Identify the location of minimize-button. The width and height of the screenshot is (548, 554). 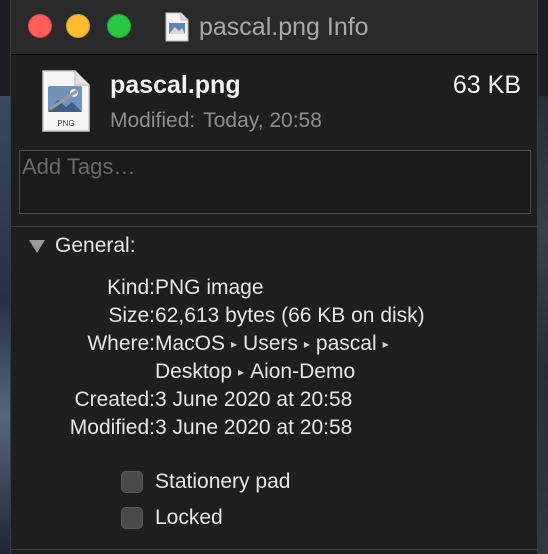
(78, 26).